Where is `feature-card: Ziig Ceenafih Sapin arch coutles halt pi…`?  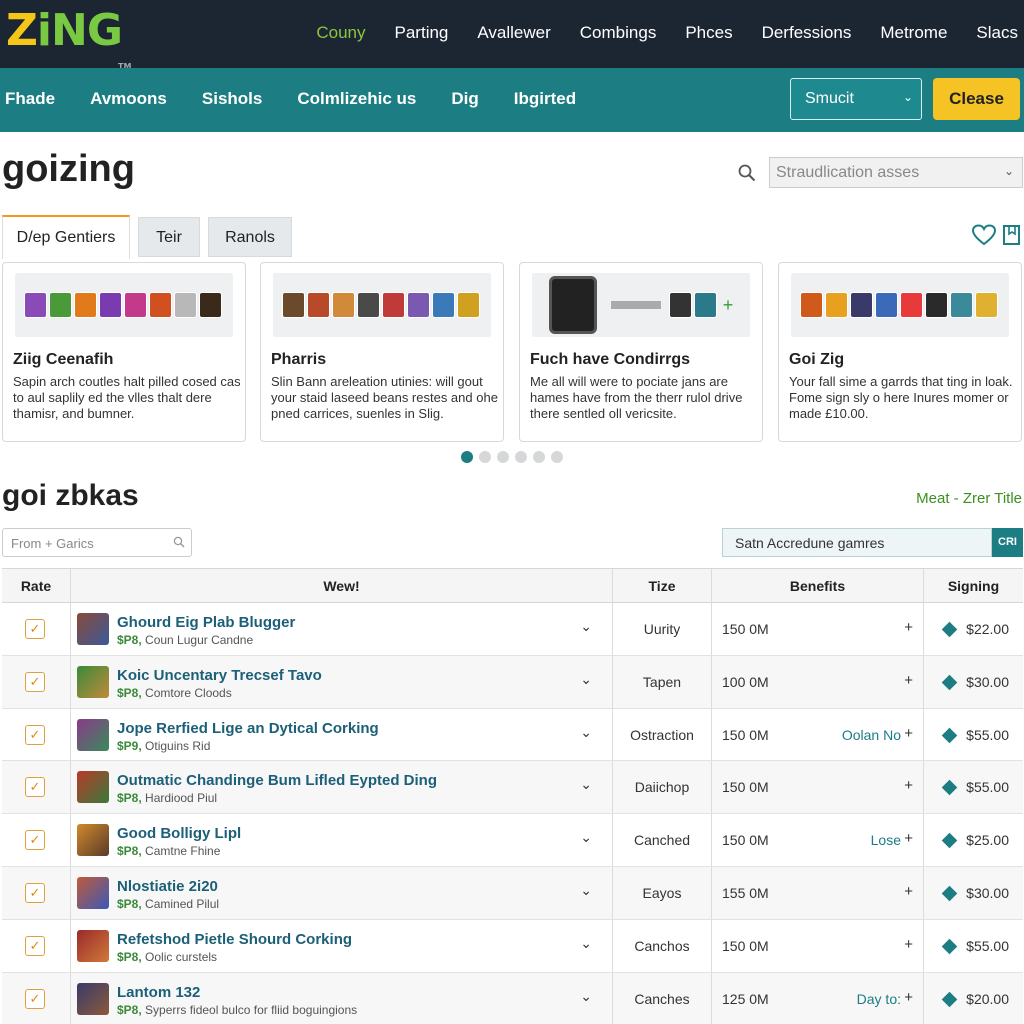 feature-card: Ziig Ceenafih Sapin arch coutles halt pi… is located at coordinates (124, 352).